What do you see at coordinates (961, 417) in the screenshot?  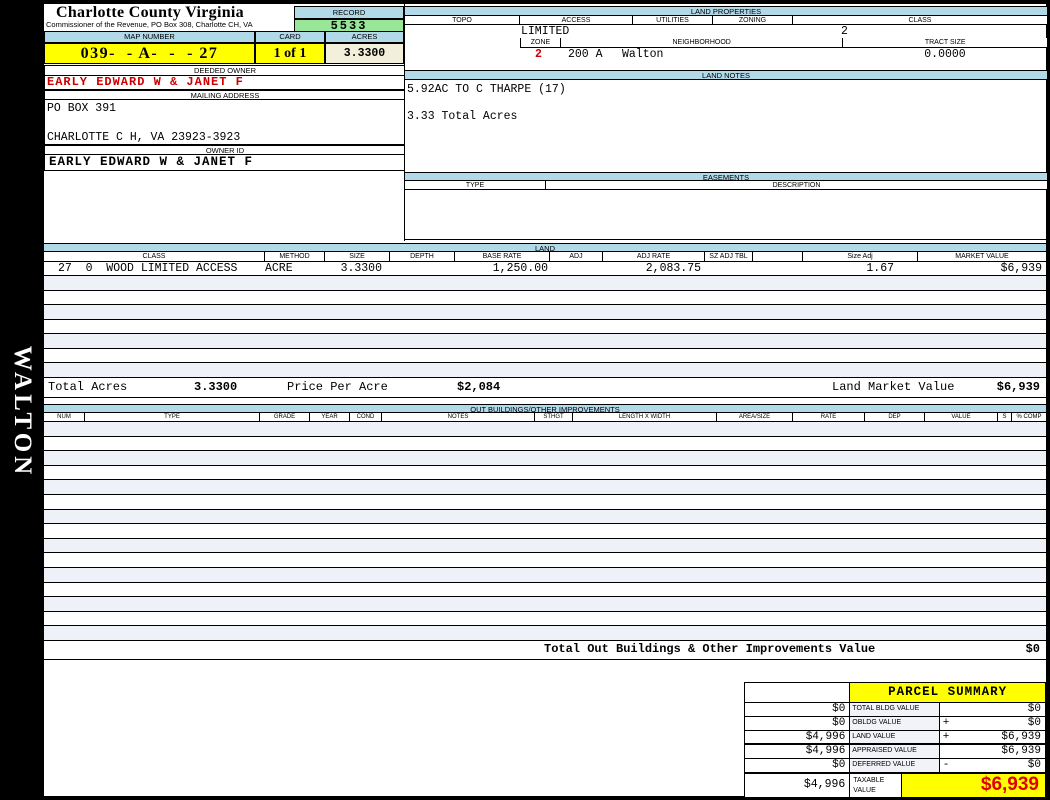 I see `ob-value-column-header: VALUE` at bounding box center [961, 417].